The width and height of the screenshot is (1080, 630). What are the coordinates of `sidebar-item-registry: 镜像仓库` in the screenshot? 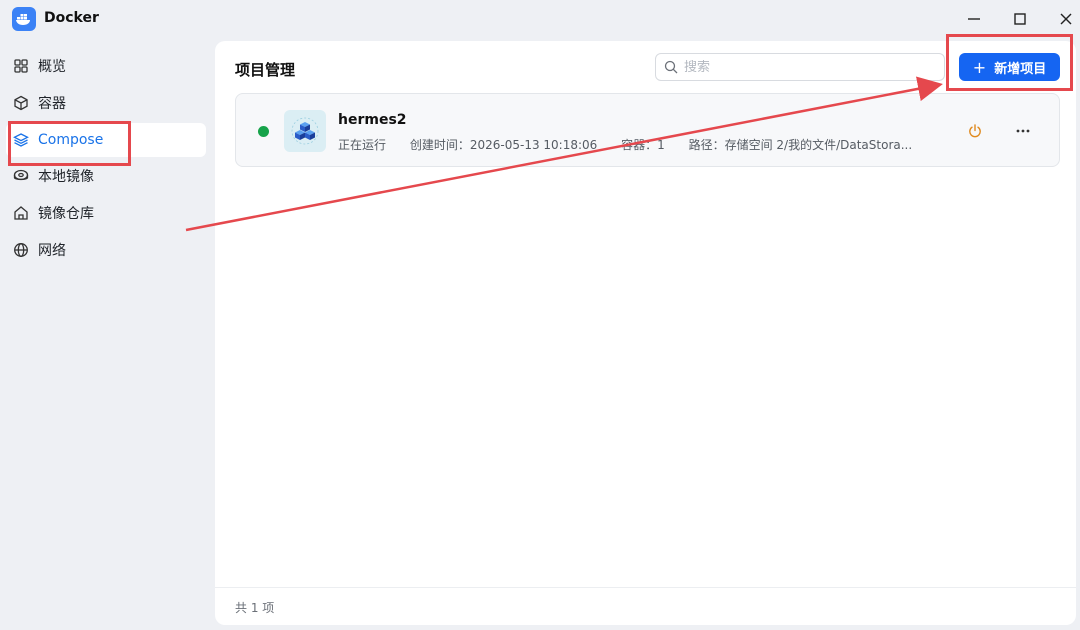 It's located at (106, 213).